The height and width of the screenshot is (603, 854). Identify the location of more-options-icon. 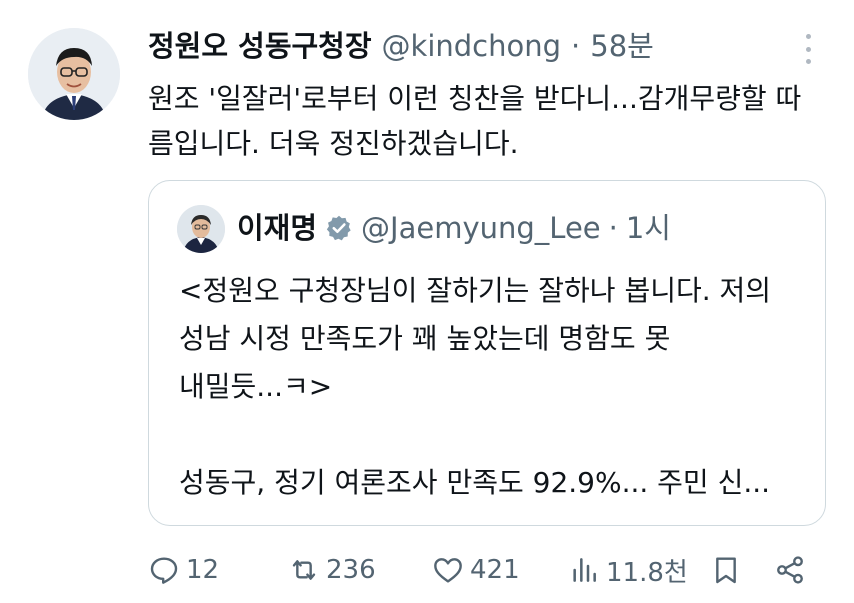
(808, 49).